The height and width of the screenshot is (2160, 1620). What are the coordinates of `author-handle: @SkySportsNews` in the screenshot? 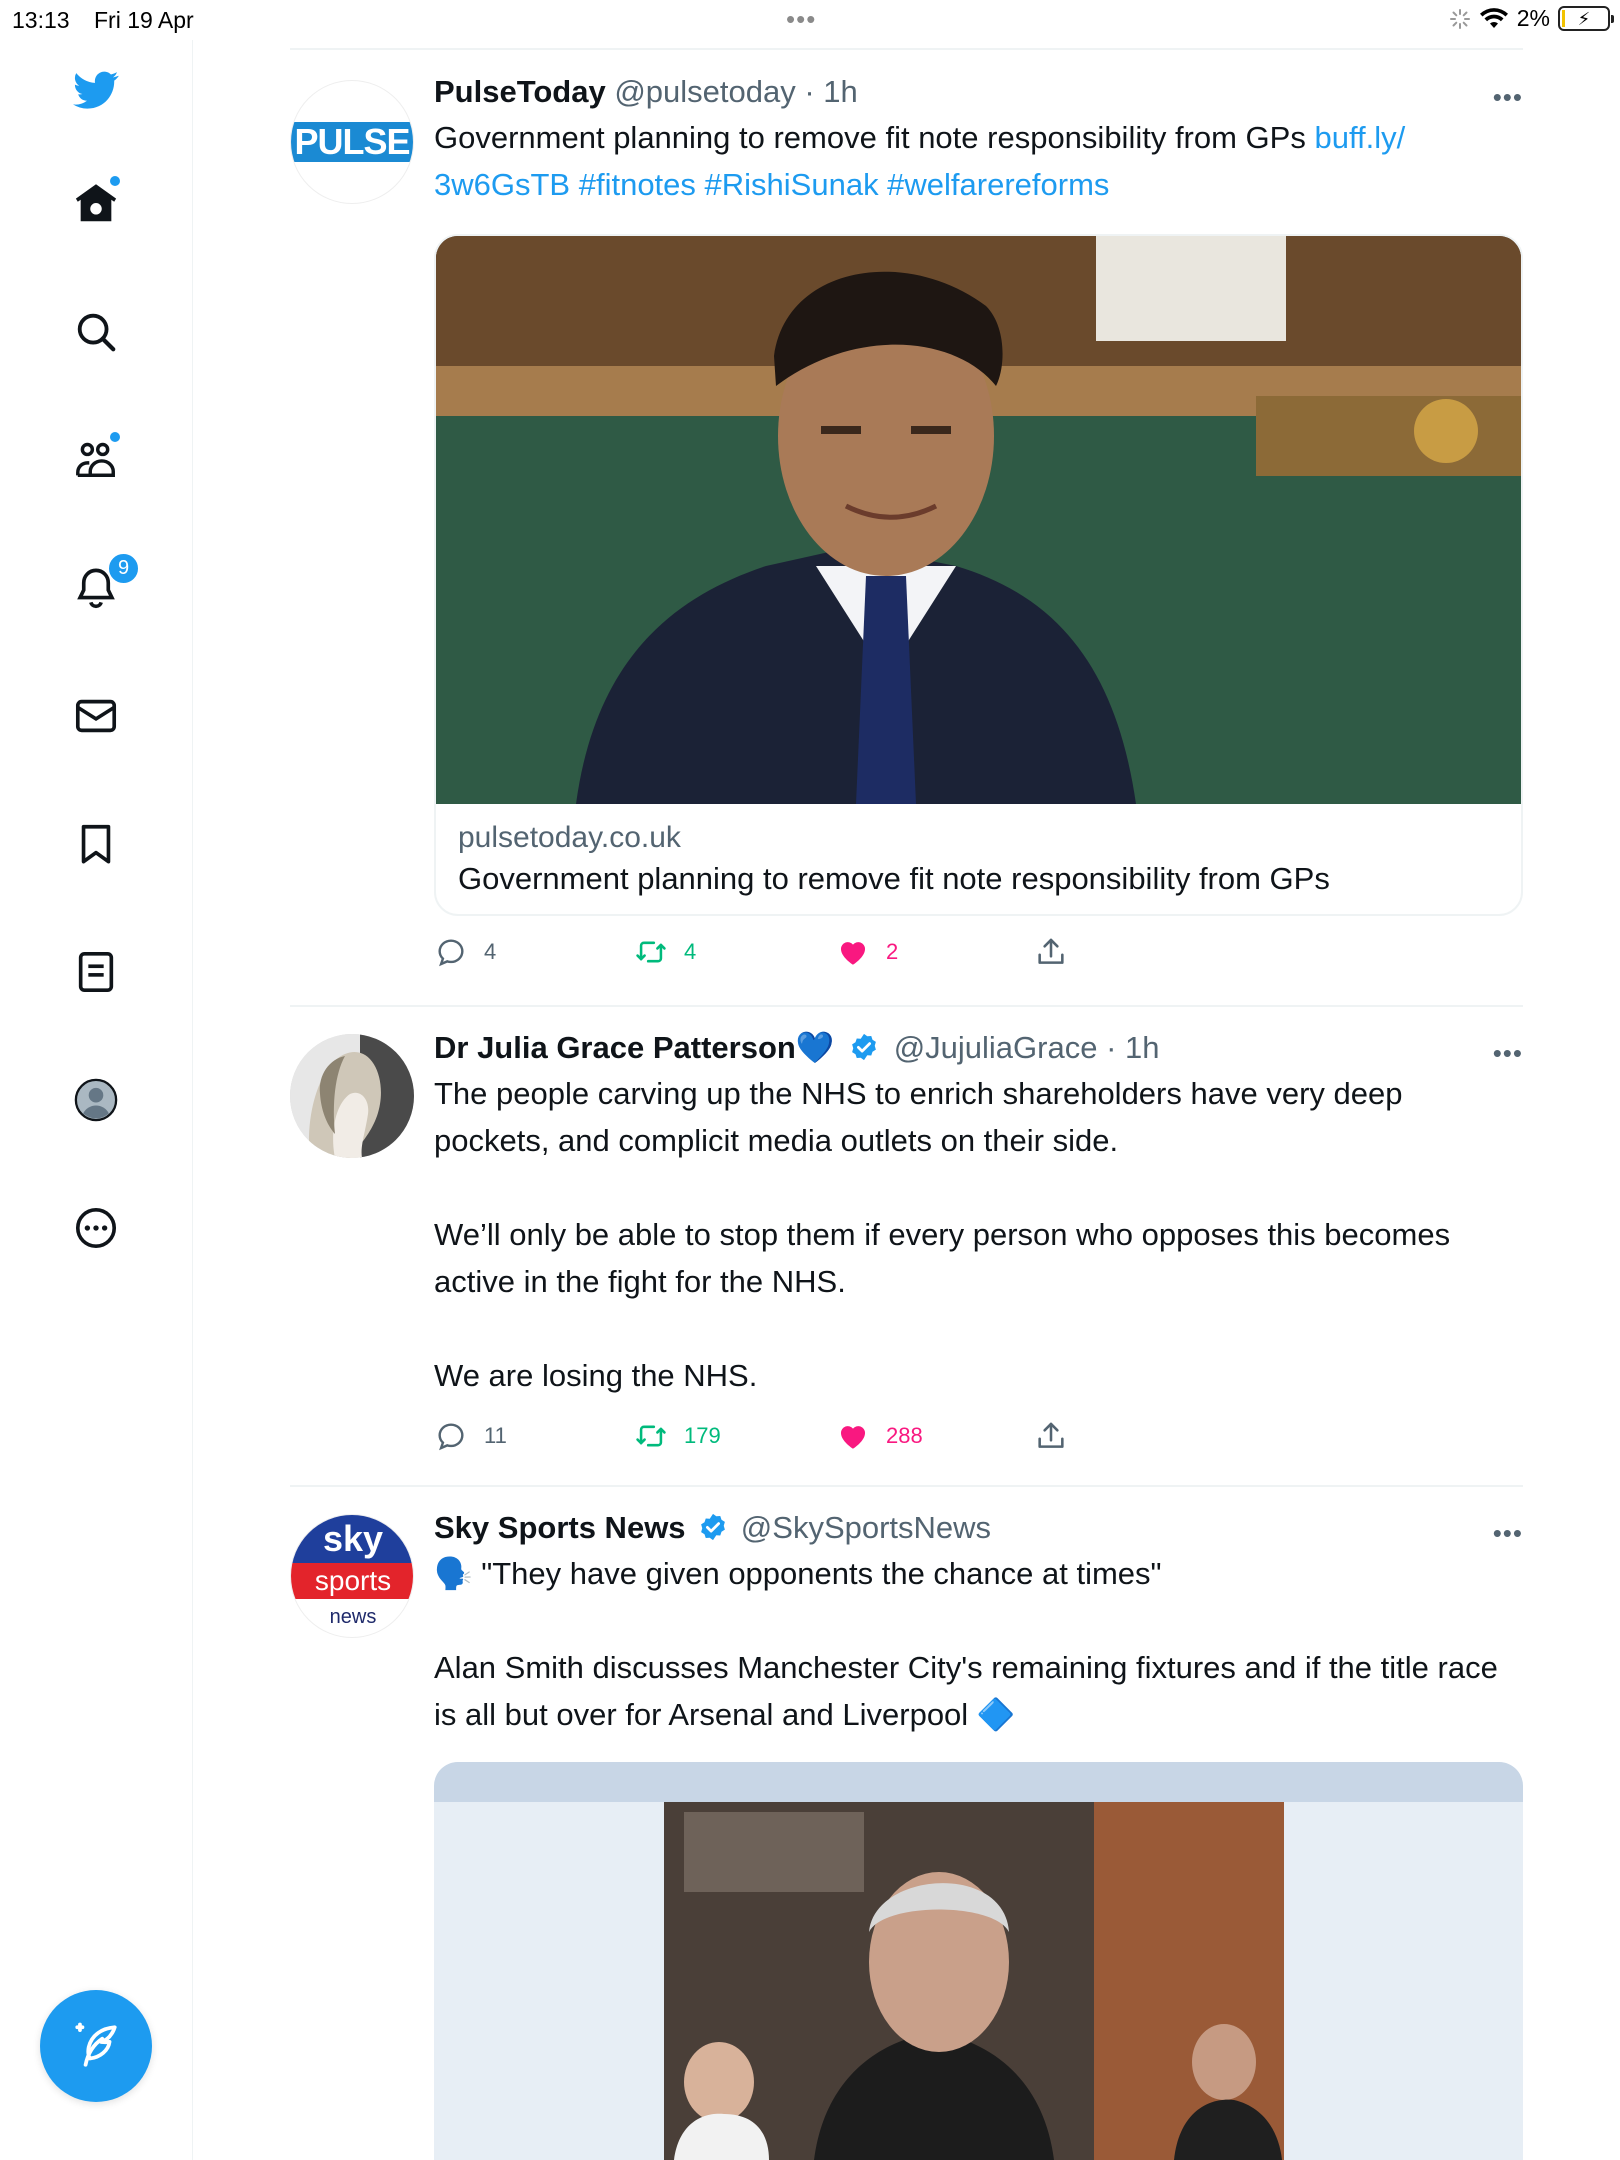 It's located at (866, 1527).